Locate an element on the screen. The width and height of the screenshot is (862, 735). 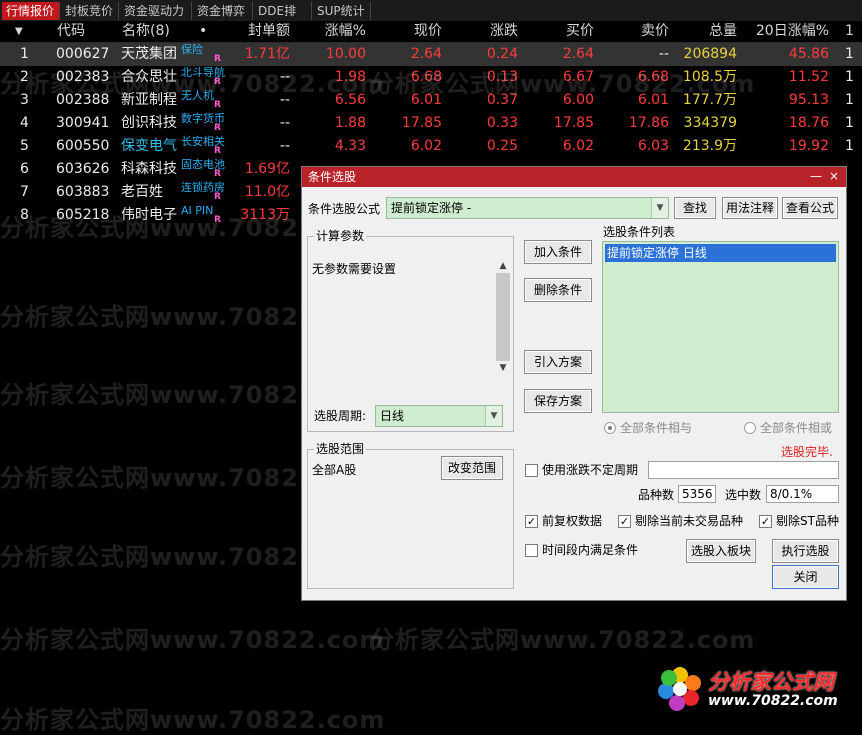
change-range-button: 改变范围 is located at coordinates (472, 468).